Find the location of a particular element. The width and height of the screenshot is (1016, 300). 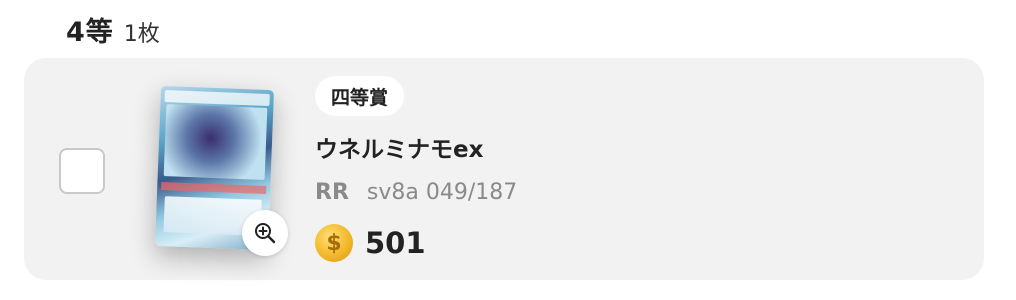

zoom-button is located at coordinates (265, 233).